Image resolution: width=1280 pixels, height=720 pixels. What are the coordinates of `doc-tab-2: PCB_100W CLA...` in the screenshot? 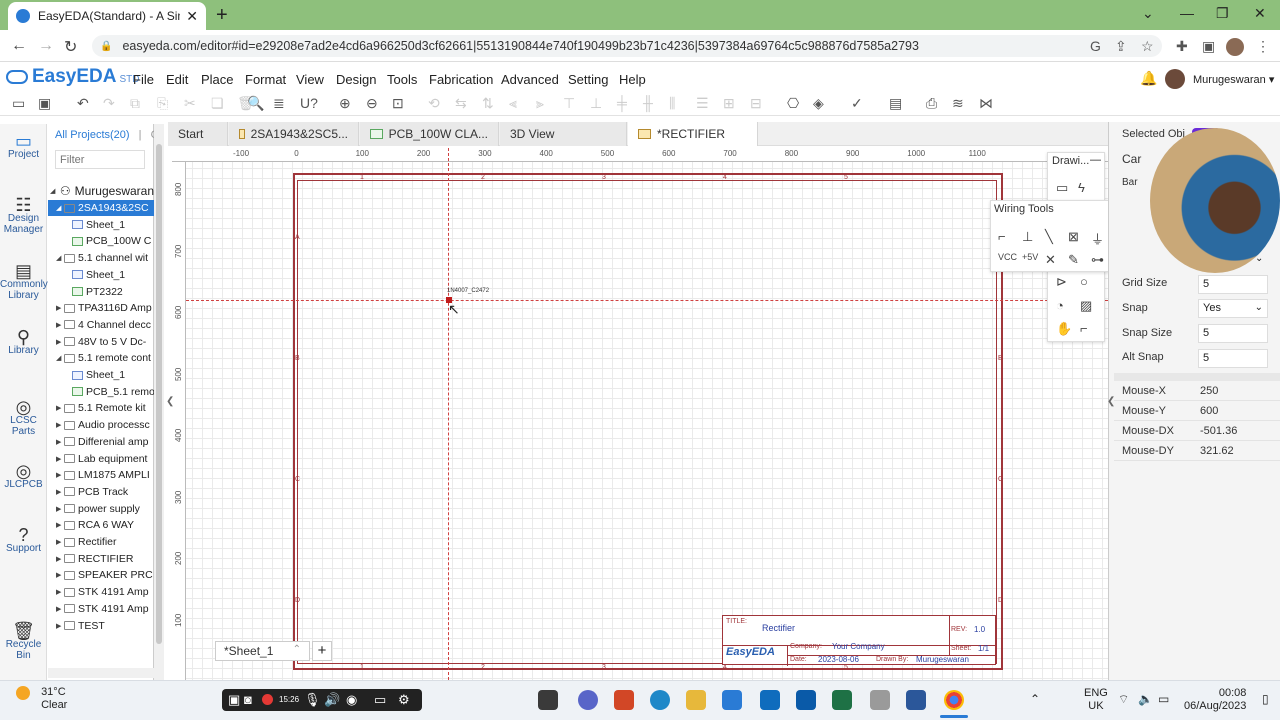 It's located at (429, 134).